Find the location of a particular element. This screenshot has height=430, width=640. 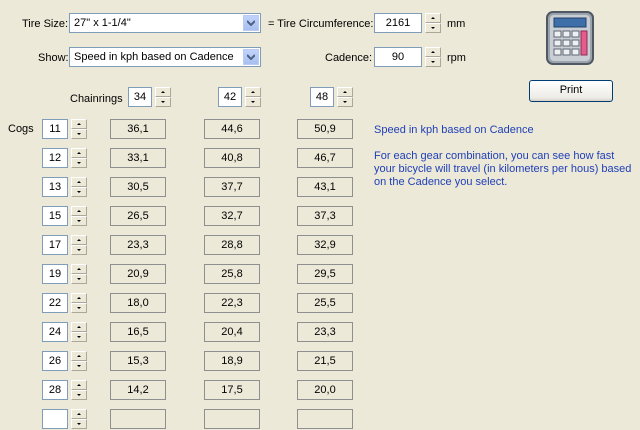

tire-size-select: 27" x 1-1/4" is located at coordinates (165, 23).